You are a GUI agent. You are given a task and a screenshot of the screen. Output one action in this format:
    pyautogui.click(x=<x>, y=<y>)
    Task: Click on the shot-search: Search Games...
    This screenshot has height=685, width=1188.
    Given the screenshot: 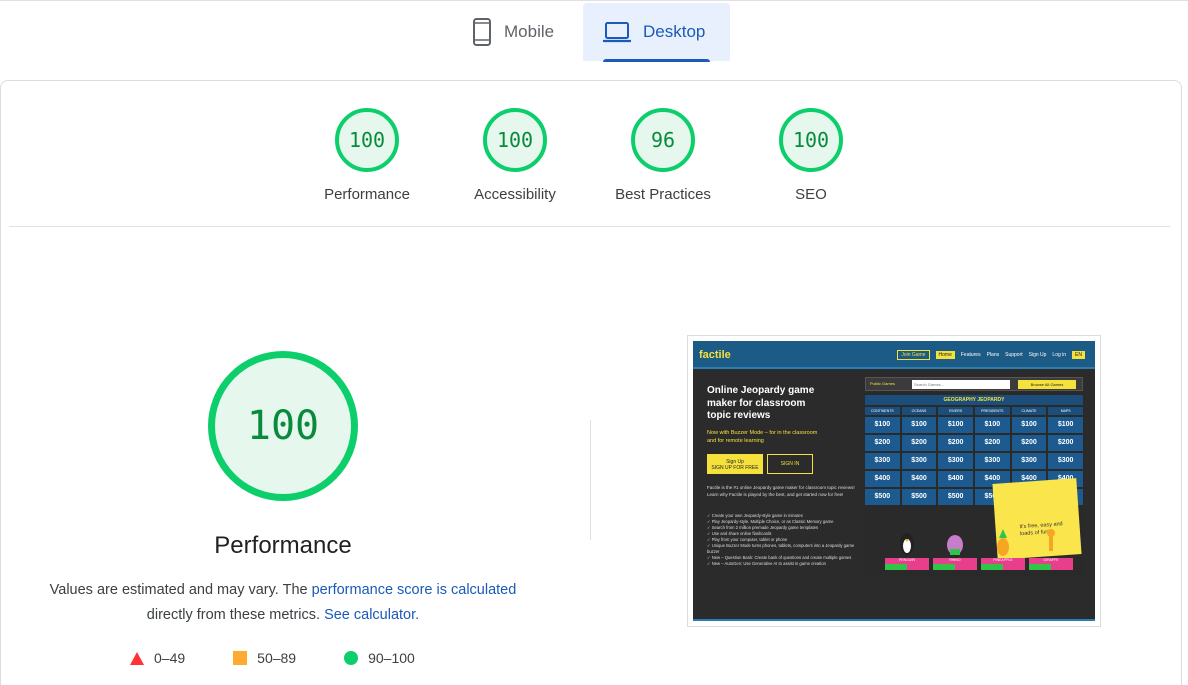 What is the action you would take?
    pyautogui.click(x=961, y=384)
    